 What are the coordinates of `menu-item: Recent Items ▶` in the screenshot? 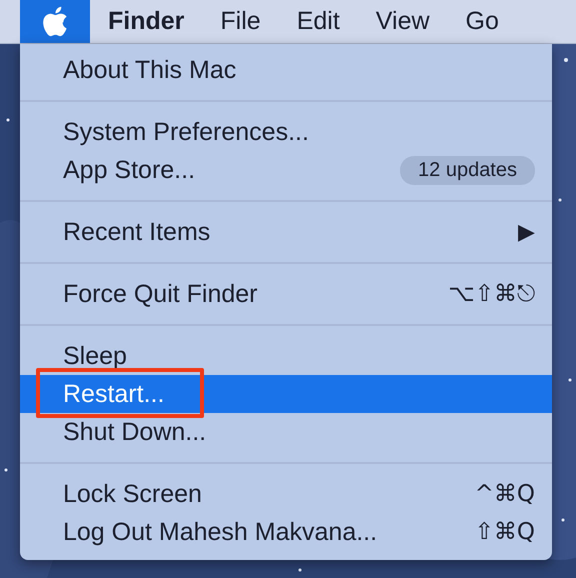 It's located at (286, 232).